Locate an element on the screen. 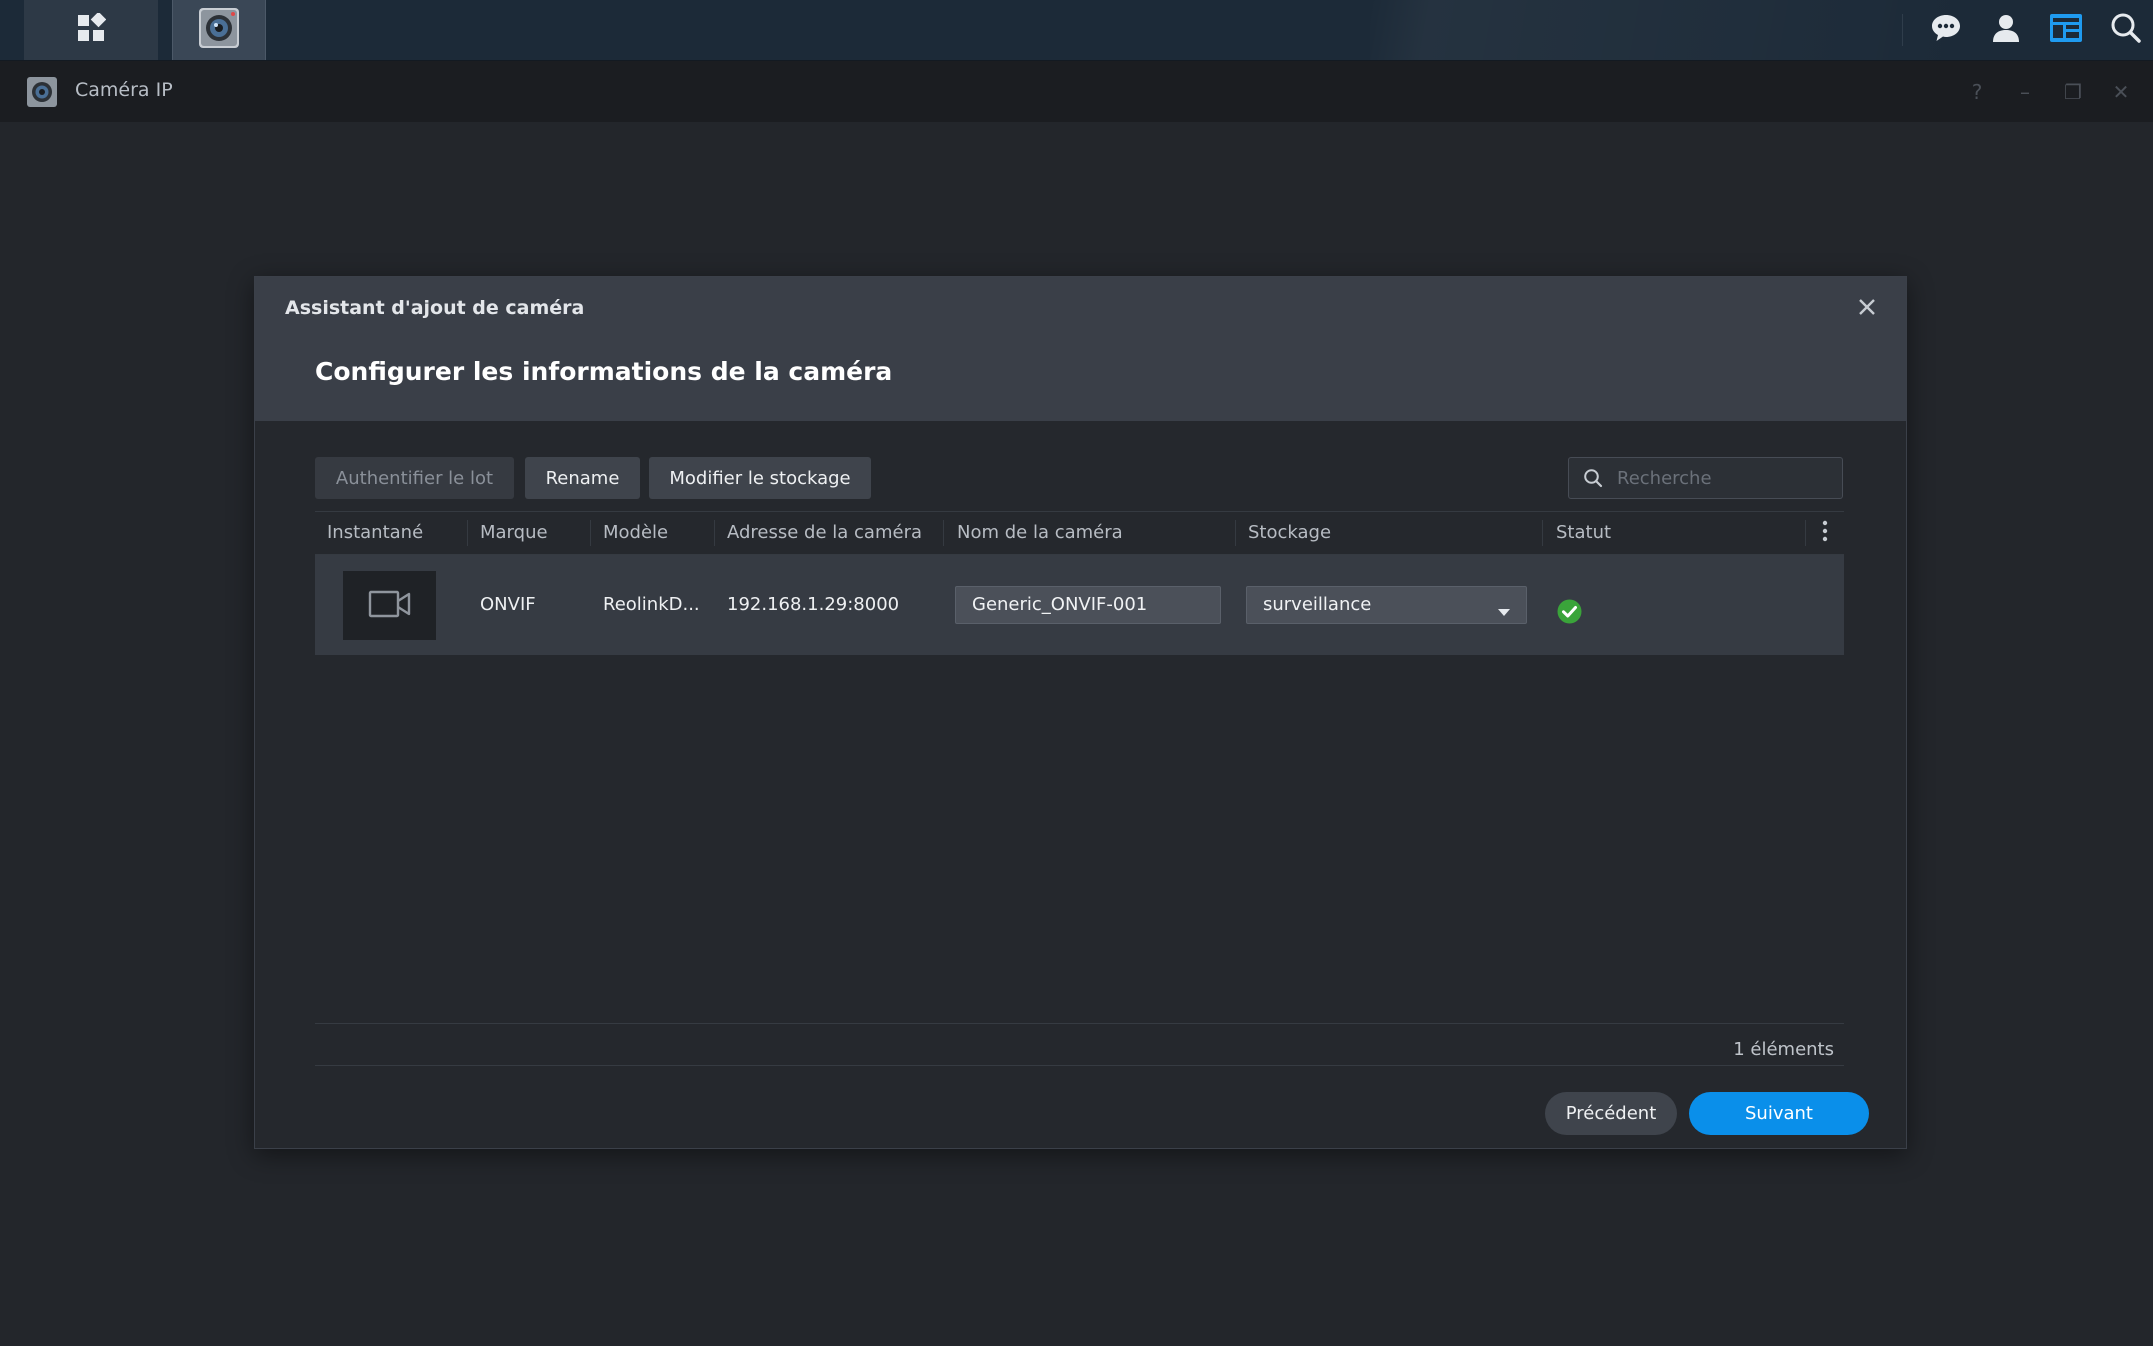 This screenshot has width=2153, height=1346. user-button is located at coordinates (2006, 30).